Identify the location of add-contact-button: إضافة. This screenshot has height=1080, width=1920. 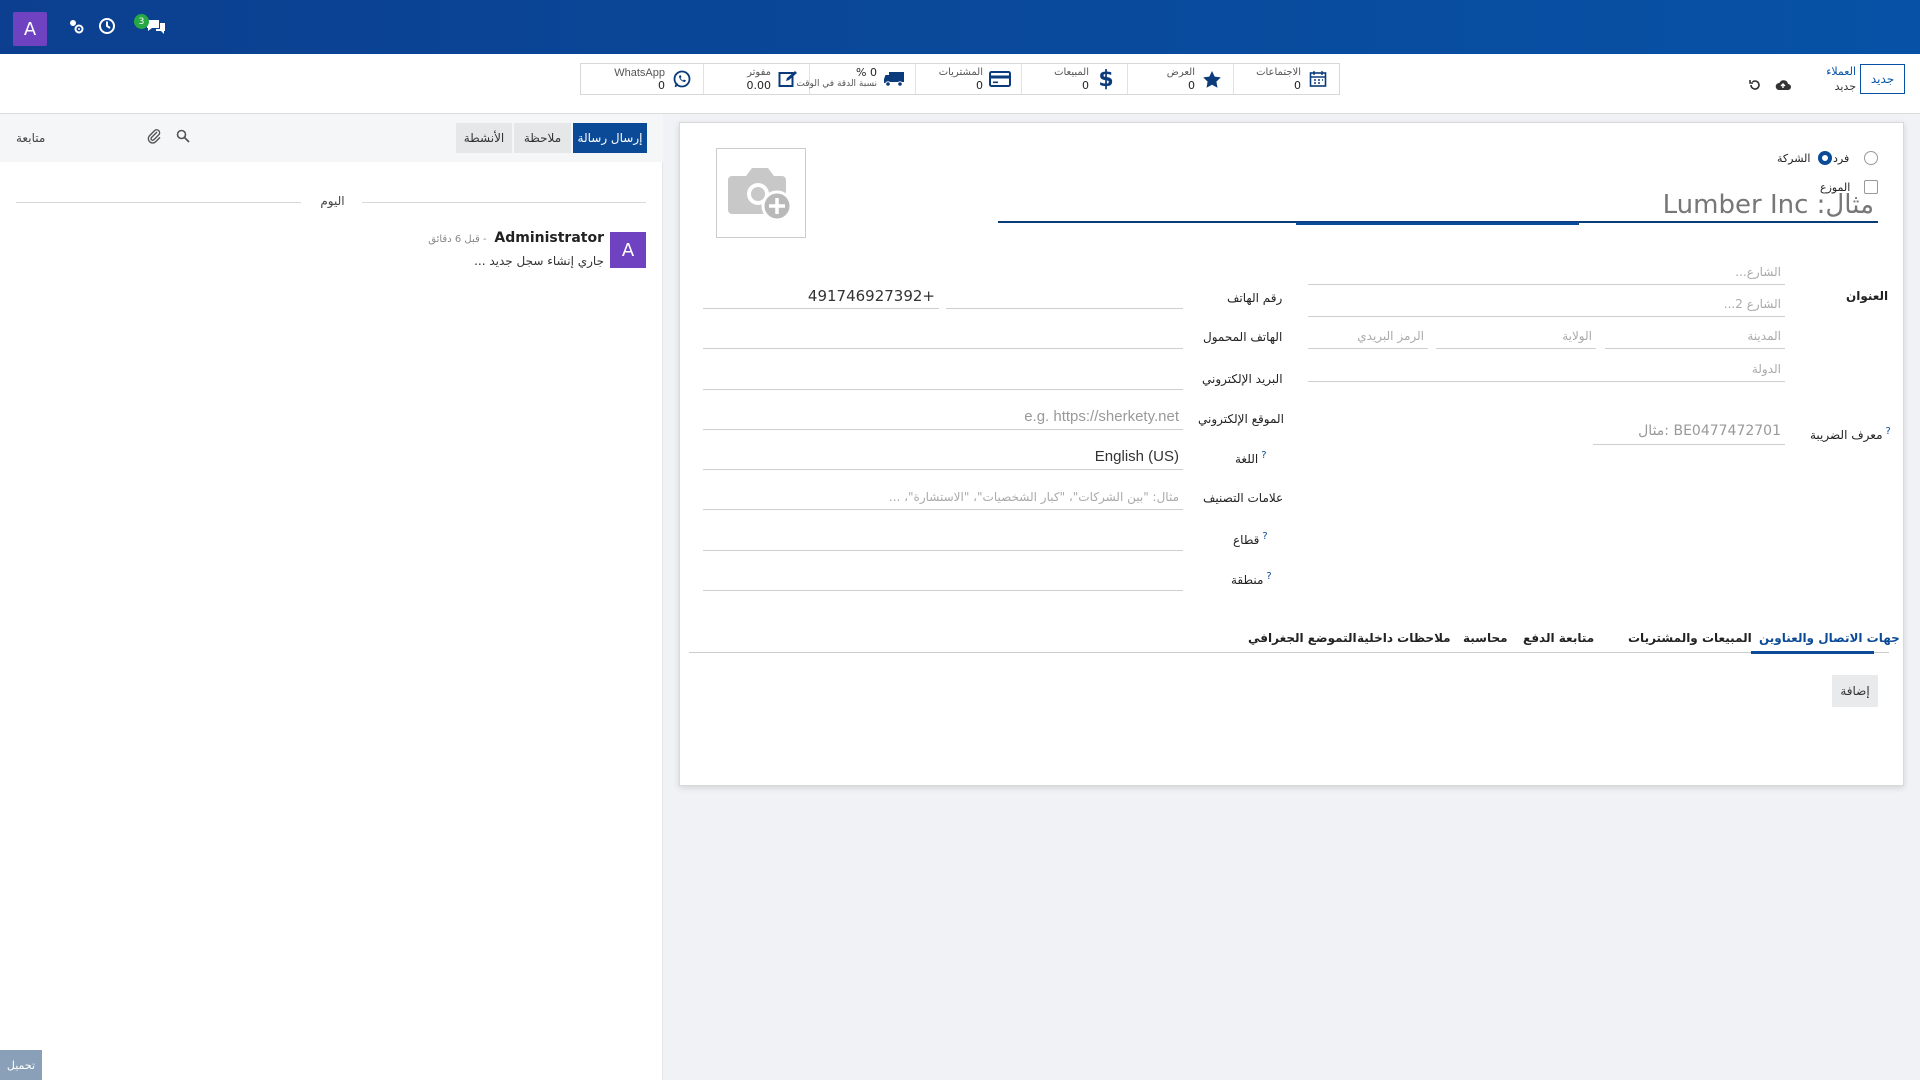
(1855, 691).